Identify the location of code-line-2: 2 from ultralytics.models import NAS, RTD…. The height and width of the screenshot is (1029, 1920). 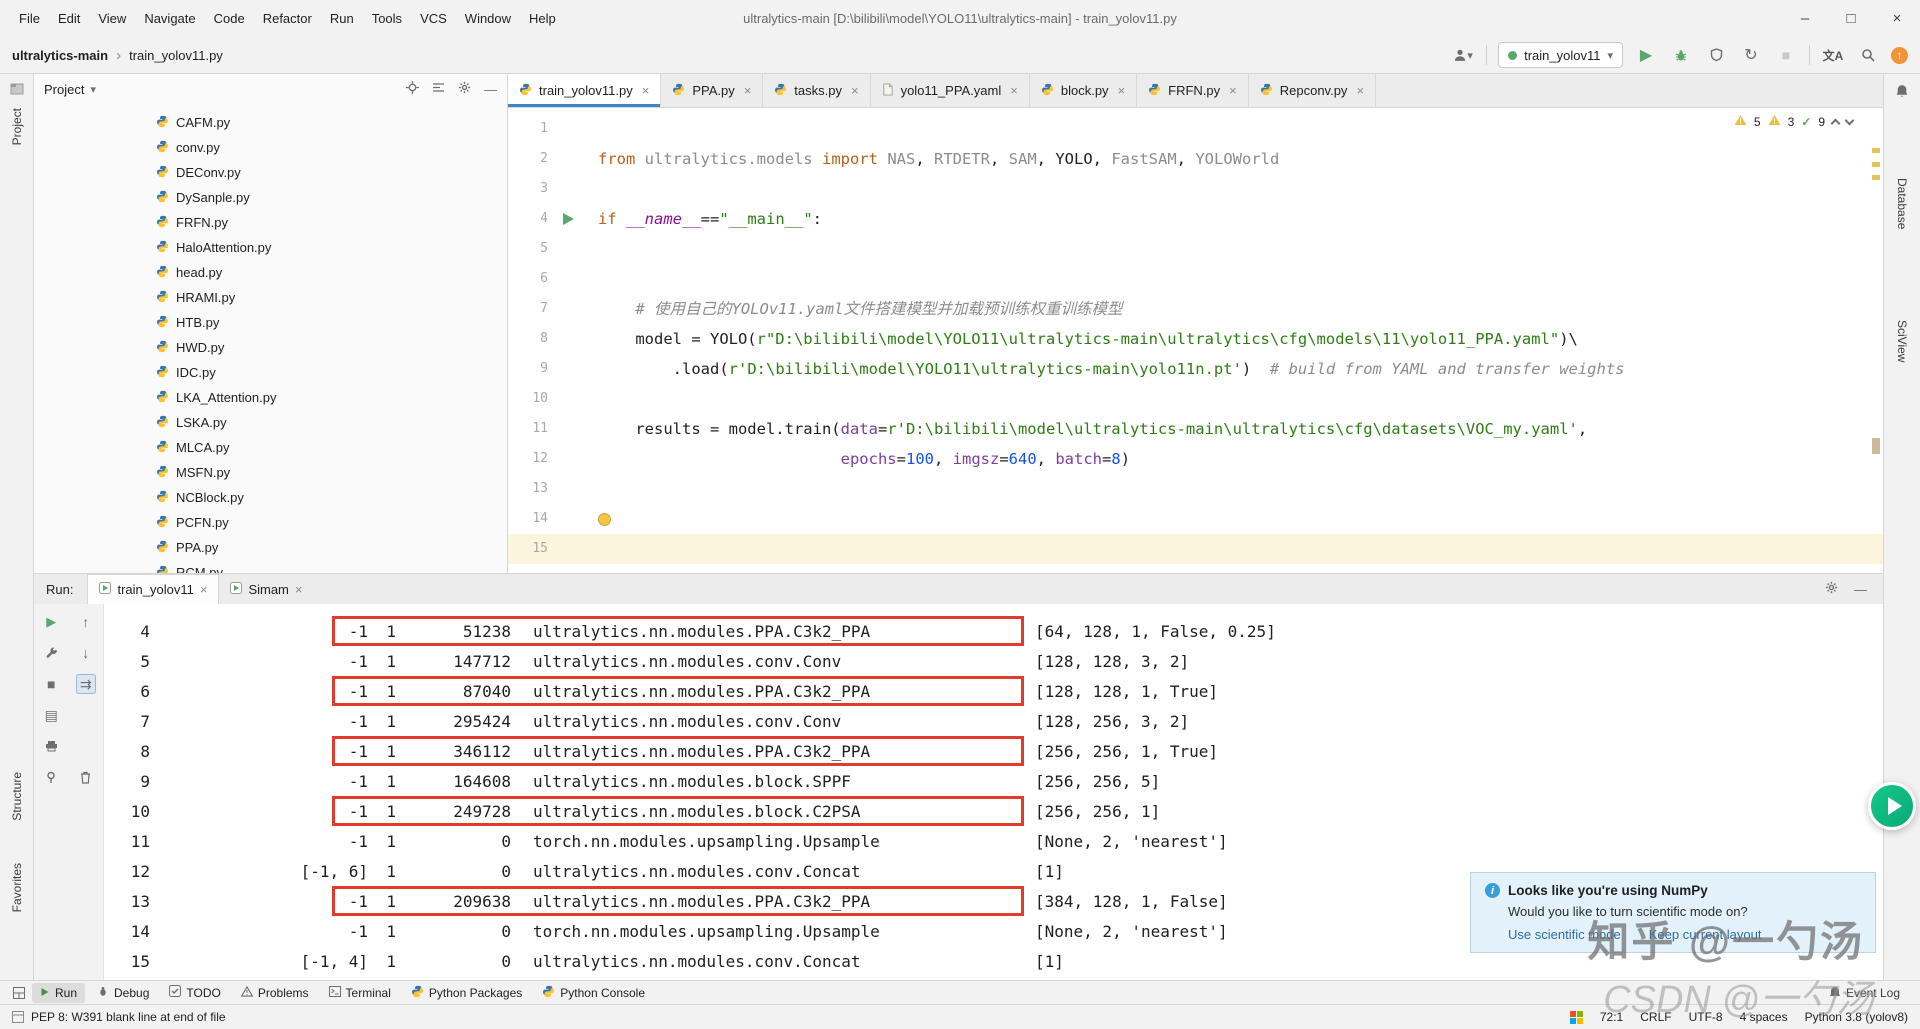
(1195, 159).